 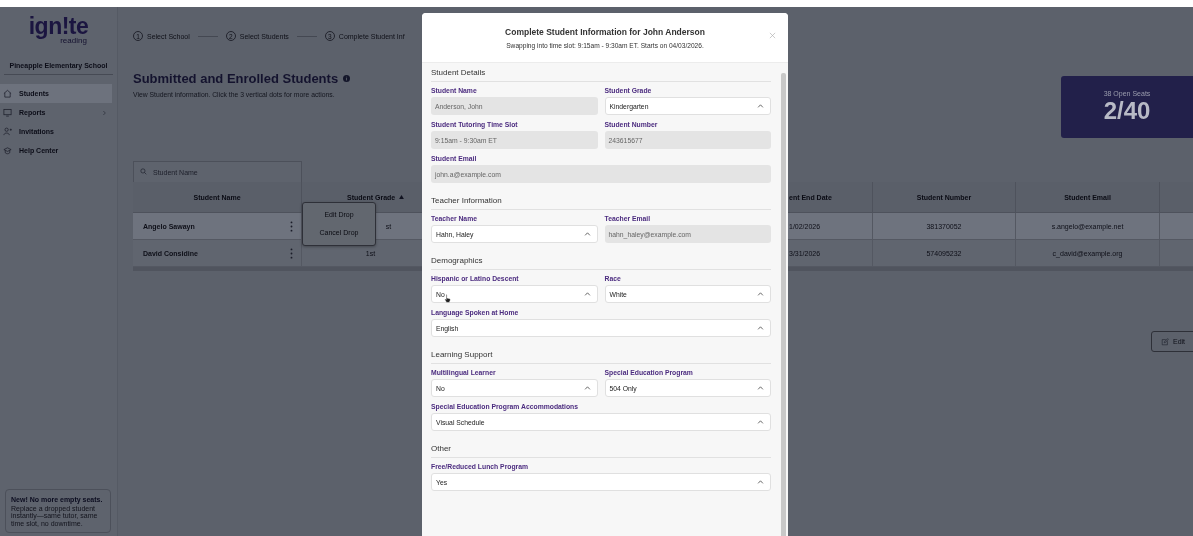 I want to click on graduation-cap-icon, so click(x=7, y=150).